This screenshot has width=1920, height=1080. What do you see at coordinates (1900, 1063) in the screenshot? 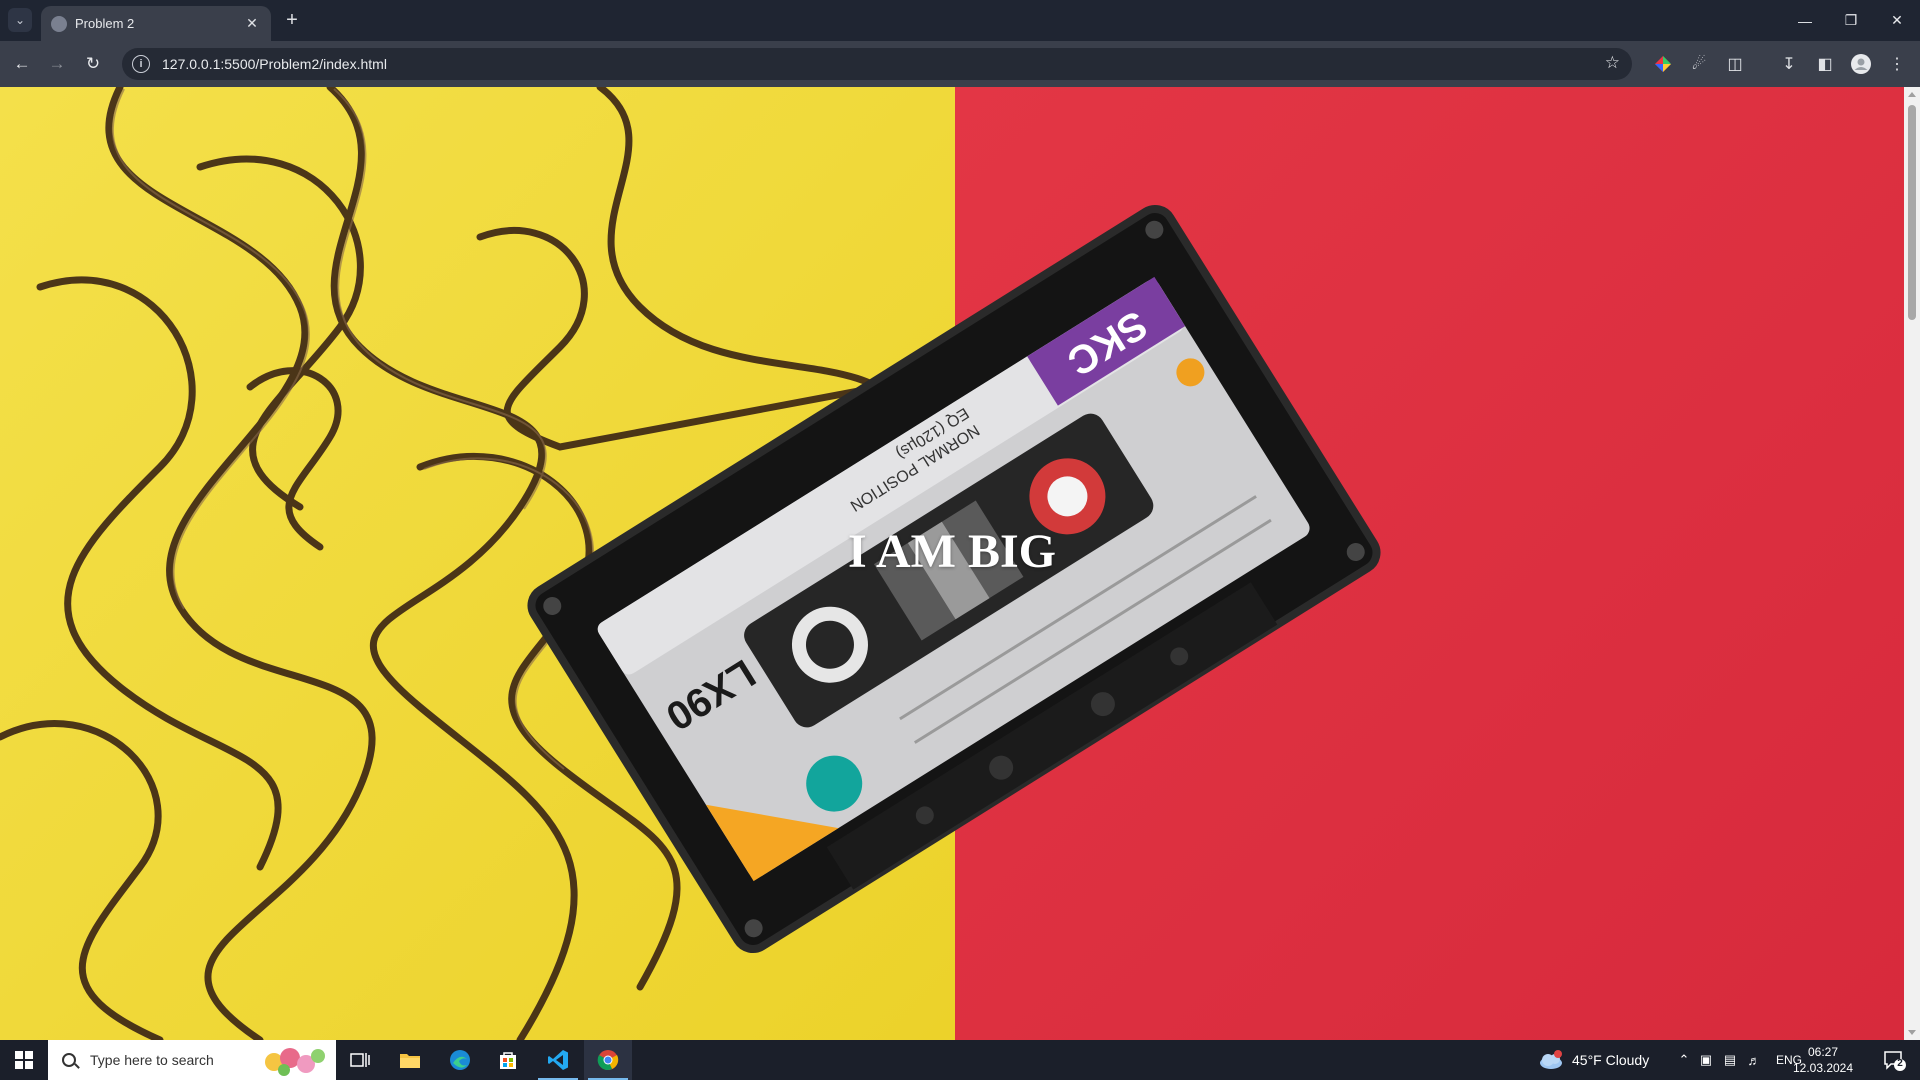
I see `notification-count: 2` at bounding box center [1900, 1063].